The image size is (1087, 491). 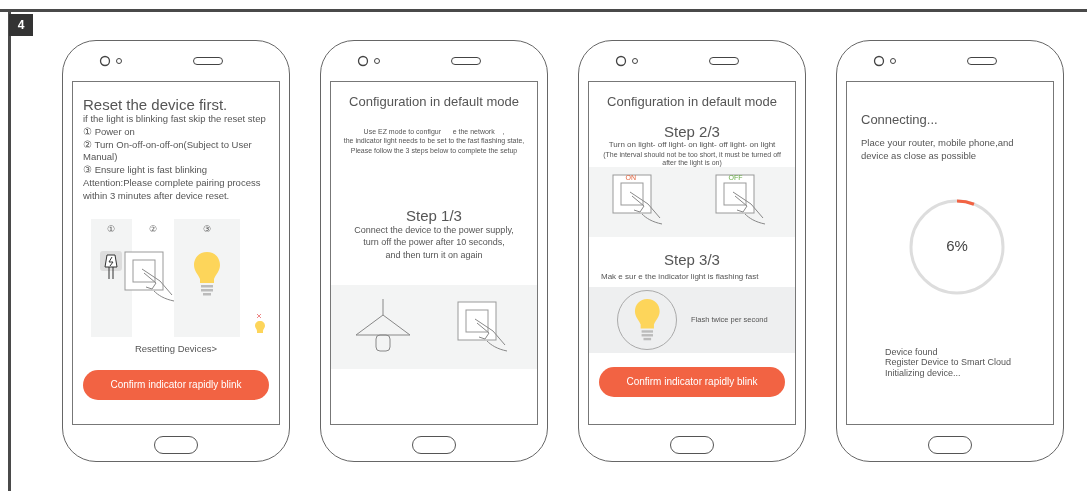 What do you see at coordinates (434, 242) in the screenshot?
I see `step-description: turn off the power after 10 seconds,` at bounding box center [434, 242].